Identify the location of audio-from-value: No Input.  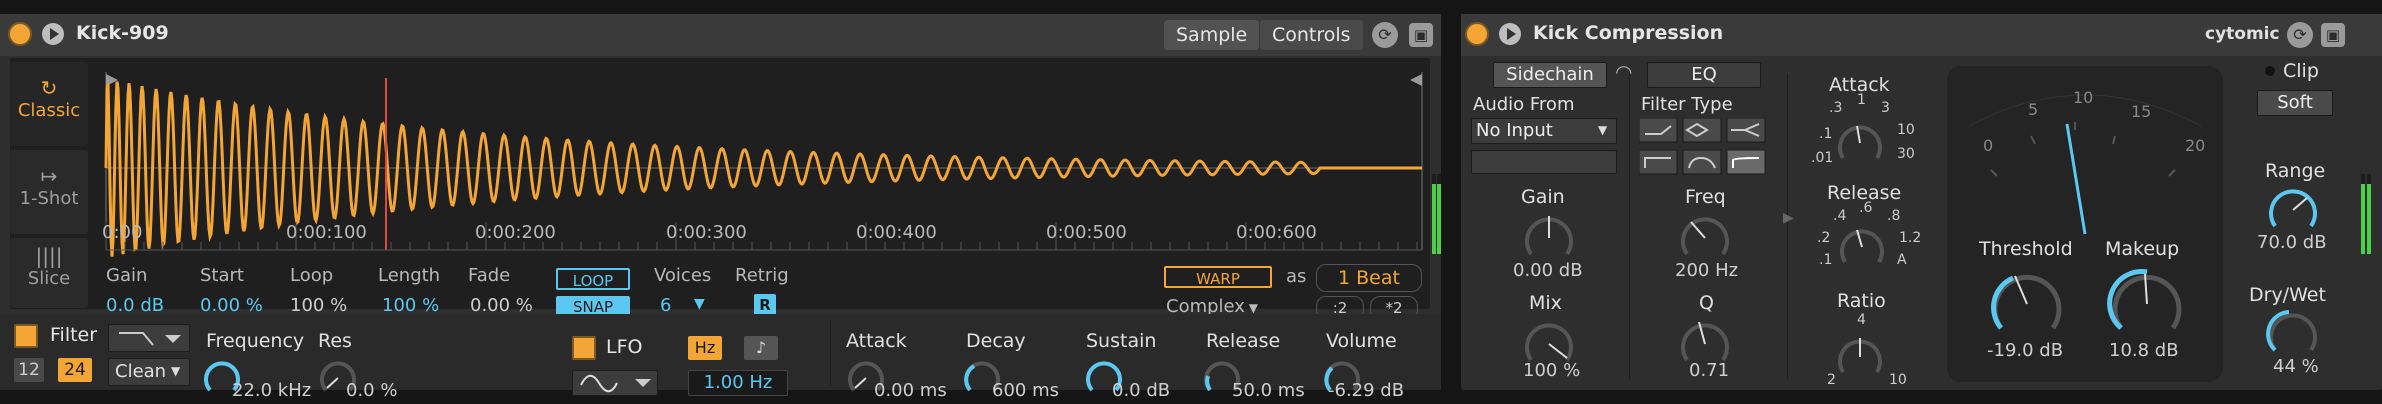
(1514, 130).